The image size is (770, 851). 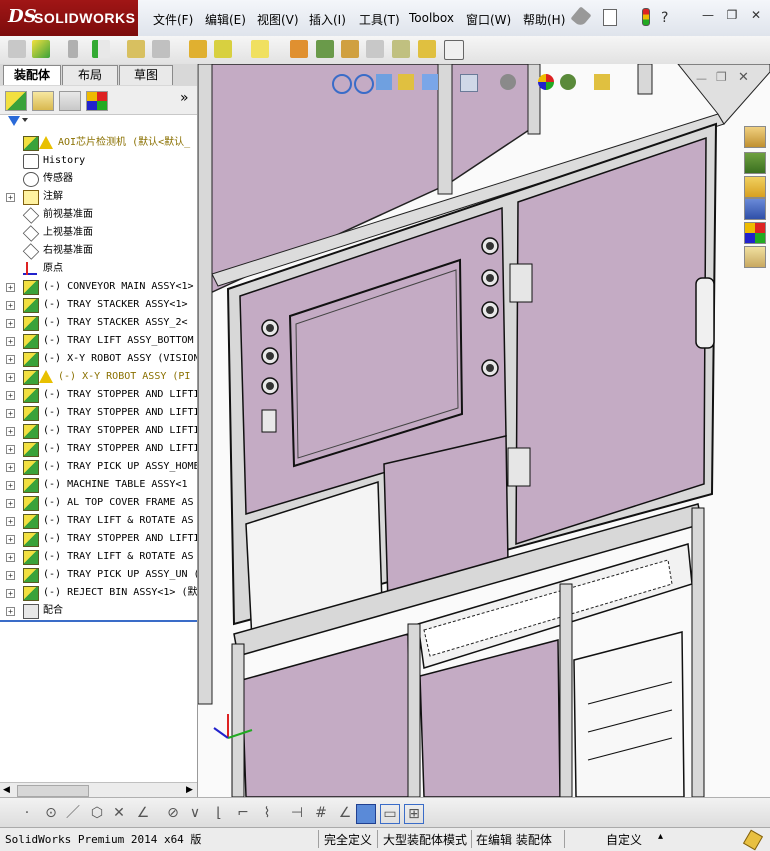 I want to click on units-selector: 自定义, so click(x=624, y=839).